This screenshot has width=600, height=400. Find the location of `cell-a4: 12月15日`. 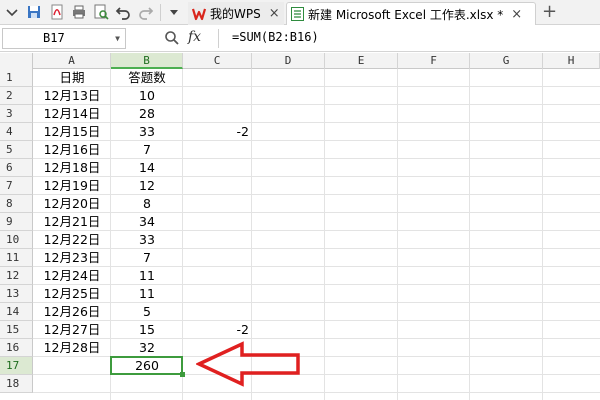

cell-a4: 12月15日 is located at coordinates (72, 132).